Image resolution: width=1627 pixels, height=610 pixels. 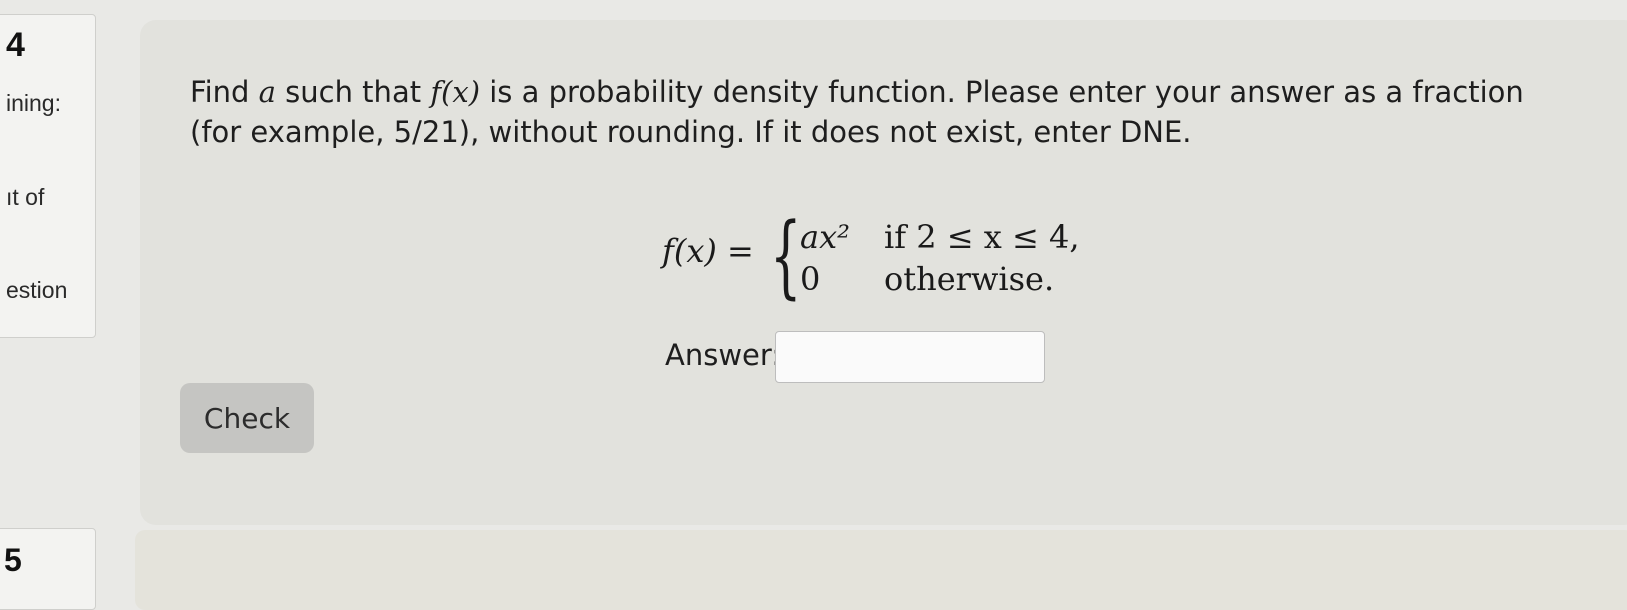 I want to click on question-label: estion, so click(x=37, y=290).